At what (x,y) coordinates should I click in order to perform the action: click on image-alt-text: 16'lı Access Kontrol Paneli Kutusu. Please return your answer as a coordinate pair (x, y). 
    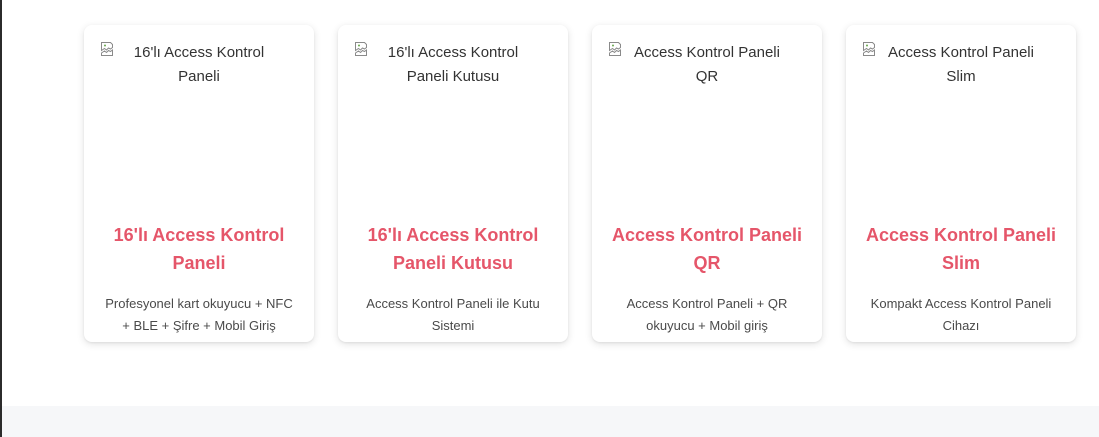
    Looking at the image, I should click on (453, 64).